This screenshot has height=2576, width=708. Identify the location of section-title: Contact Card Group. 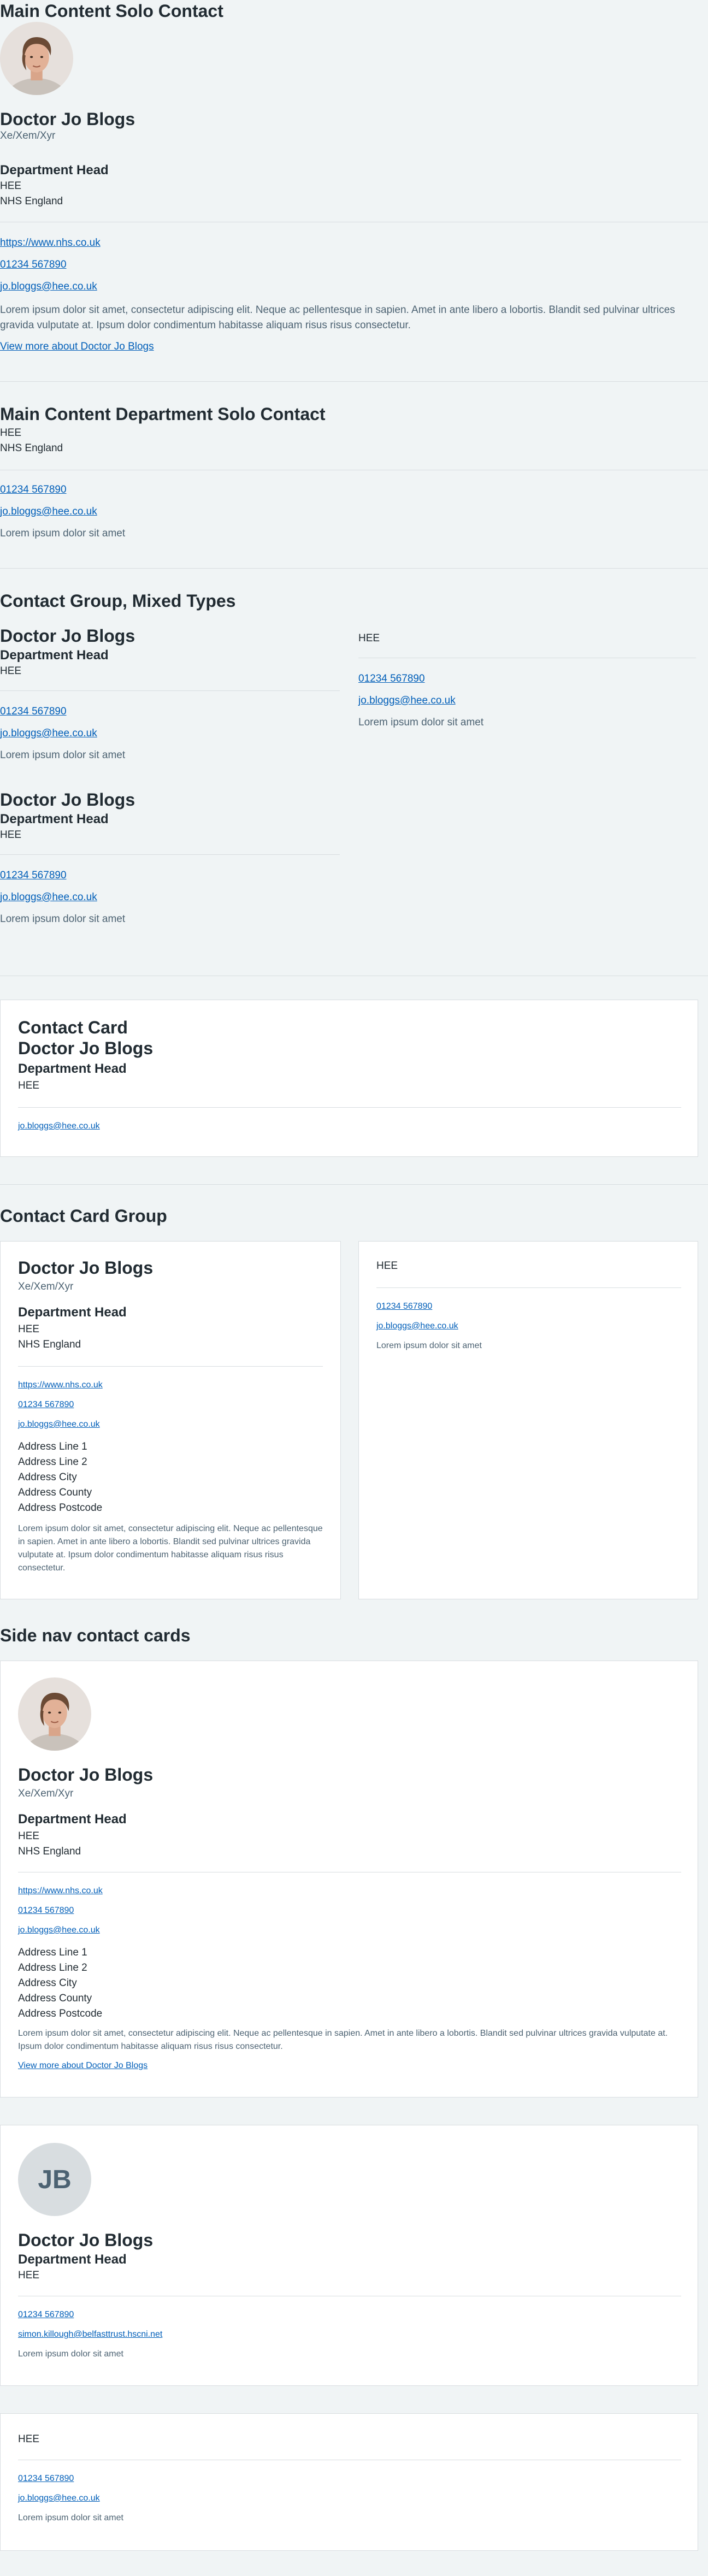
(83, 1216).